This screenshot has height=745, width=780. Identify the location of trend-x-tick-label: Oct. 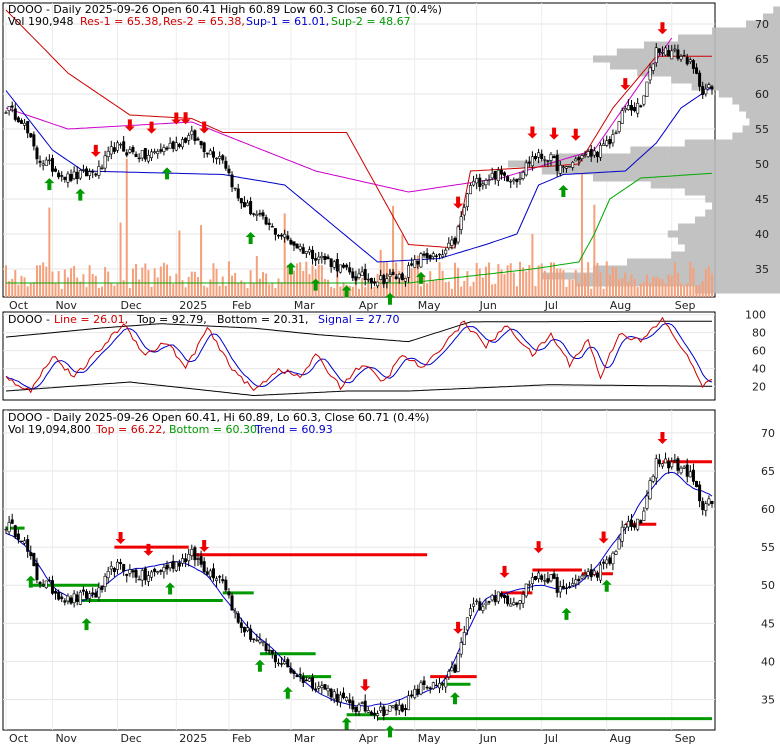
(19, 738).